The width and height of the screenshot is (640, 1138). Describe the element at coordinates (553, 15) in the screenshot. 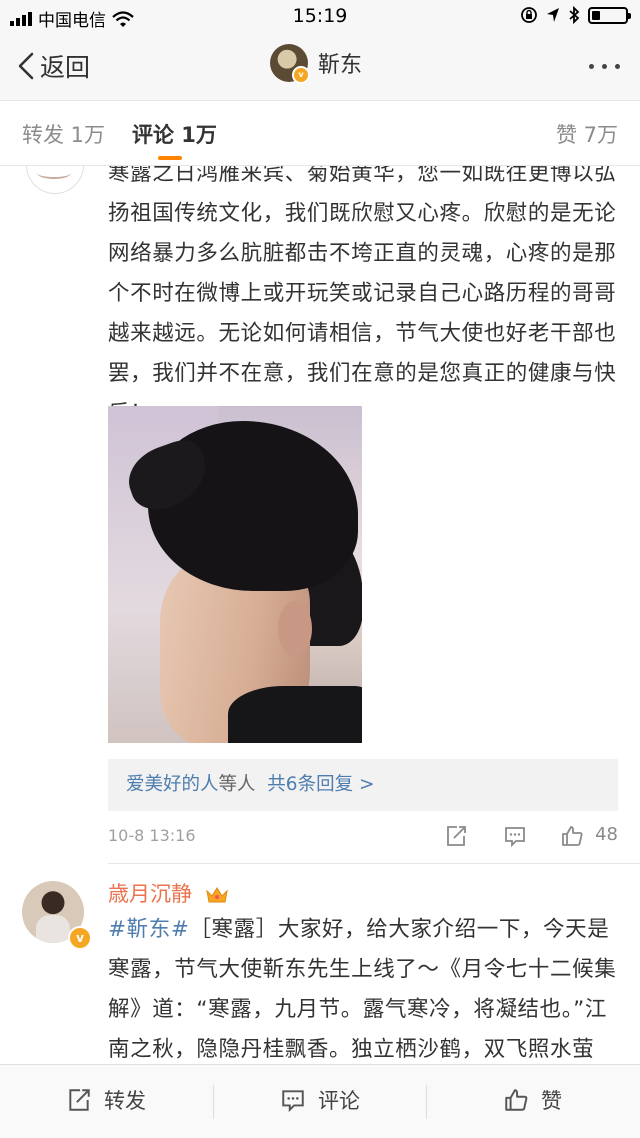

I see `location-icon` at that location.